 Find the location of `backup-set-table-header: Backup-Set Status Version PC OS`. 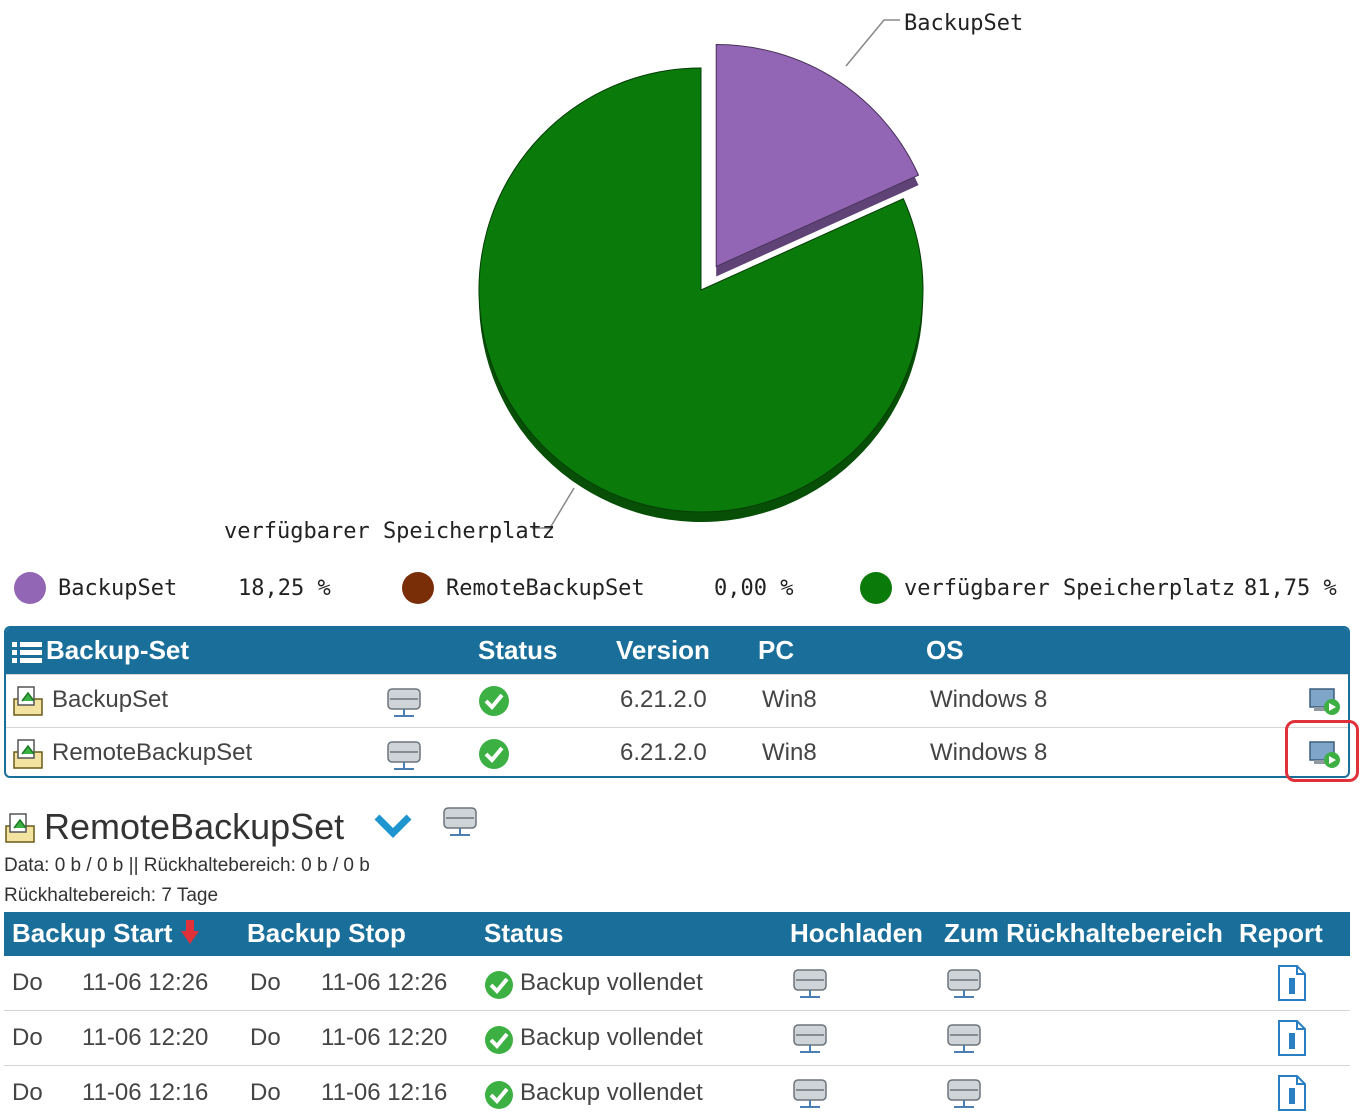

backup-set-table-header: Backup-Set Status Version PC OS is located at coordinates (677, 651).